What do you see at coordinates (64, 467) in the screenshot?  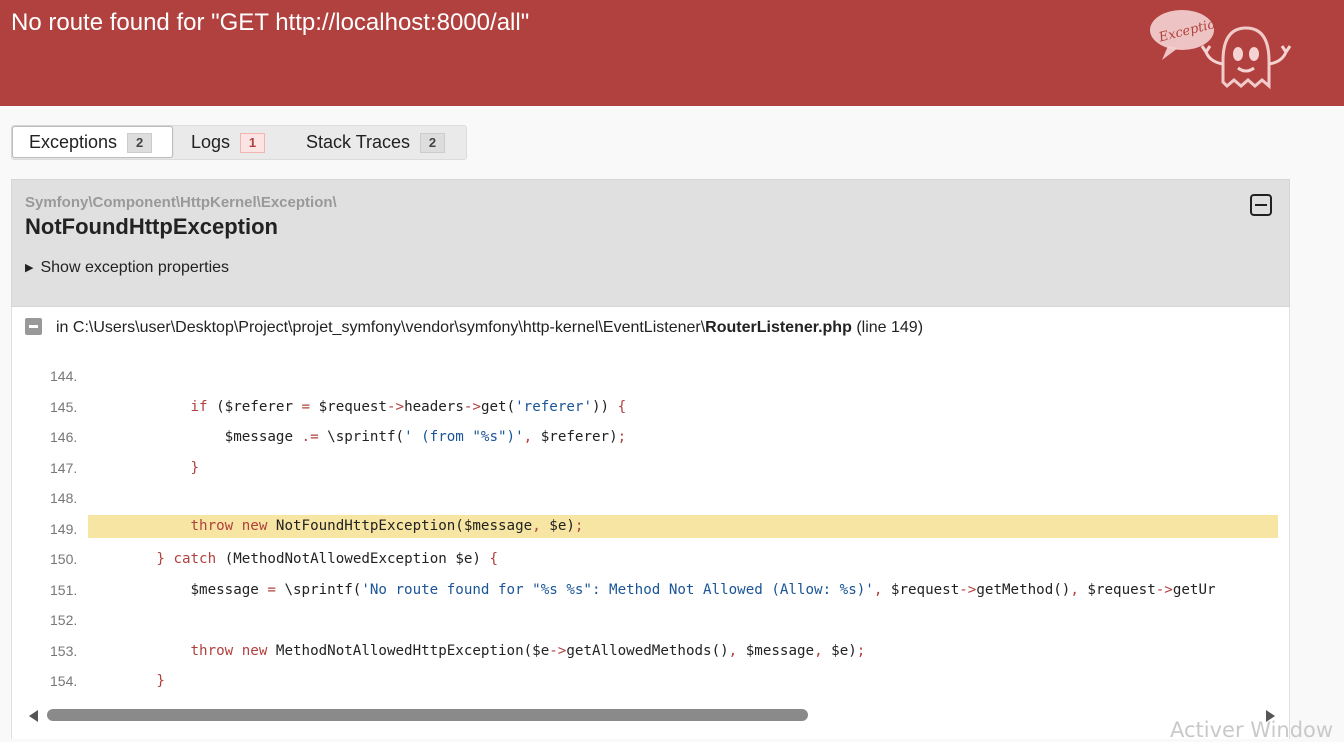 I see `line-number: 147.` at bounding box center [64, 467].